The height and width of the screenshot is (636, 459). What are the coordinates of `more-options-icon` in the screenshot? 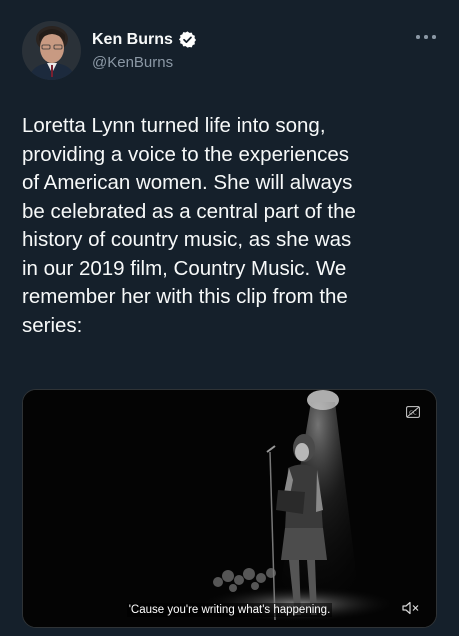 It's located at (426, 37).